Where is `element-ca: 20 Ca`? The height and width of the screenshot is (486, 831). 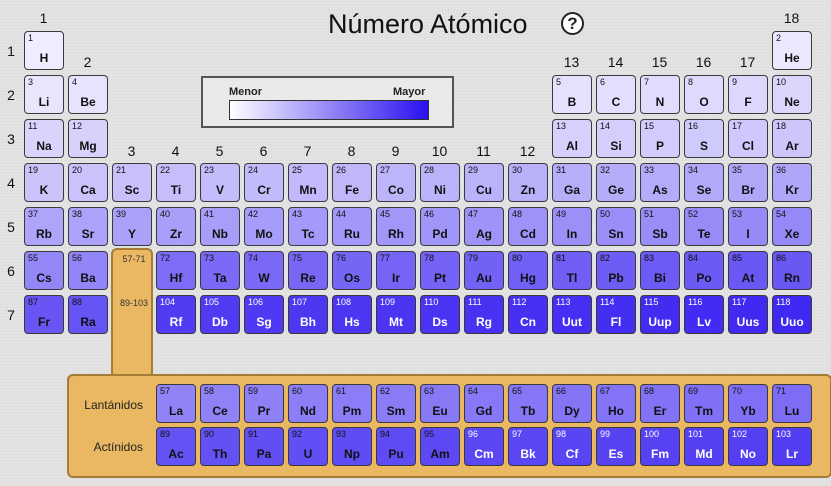
element-ca: 20 Ca is located at coordinates (88, 182).